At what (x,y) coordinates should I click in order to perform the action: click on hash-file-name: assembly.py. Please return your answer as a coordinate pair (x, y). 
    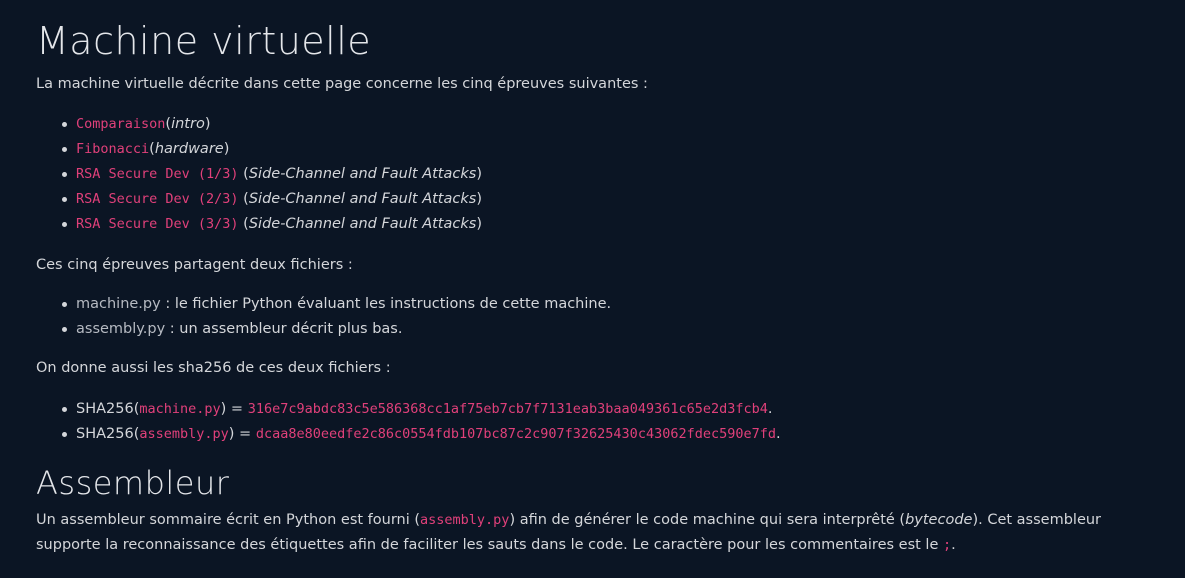
    Looking at the image, I should click on (184, 434).